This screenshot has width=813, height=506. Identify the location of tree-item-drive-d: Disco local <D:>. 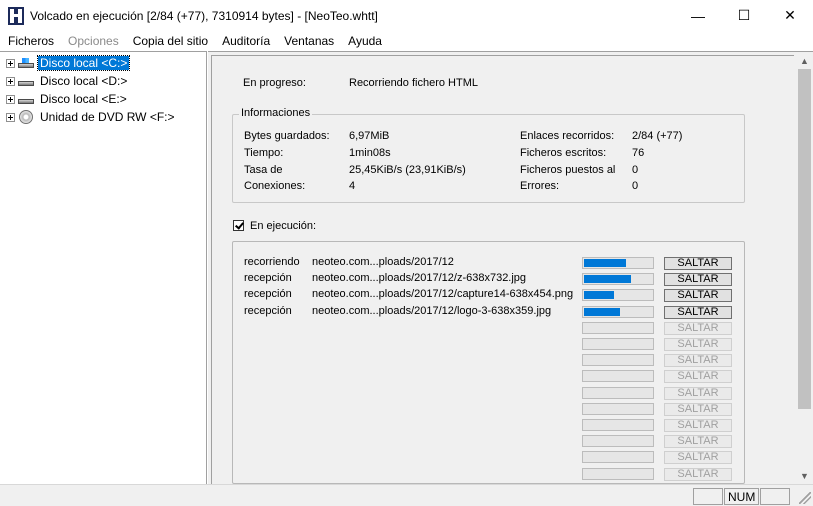
(67, 81).